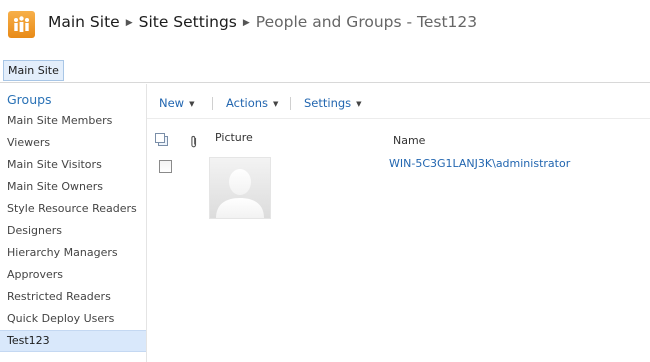 The height and width of the screenshot is (362, 650). I want to click on page-title: People and Groups - Test123, so click(366, 22).